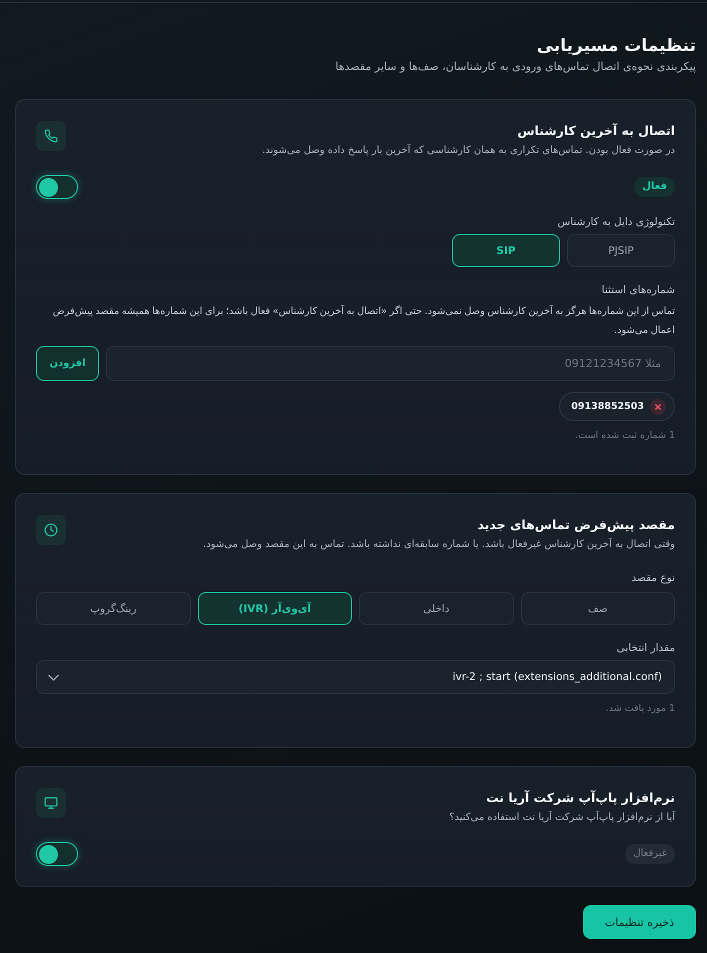 The image size is (707, 953). What do you see at coordinates (595, 131) in the screenshot?
I see `card-title: اتصال به آخرین کارشناس` at bounding box center [595, 131].